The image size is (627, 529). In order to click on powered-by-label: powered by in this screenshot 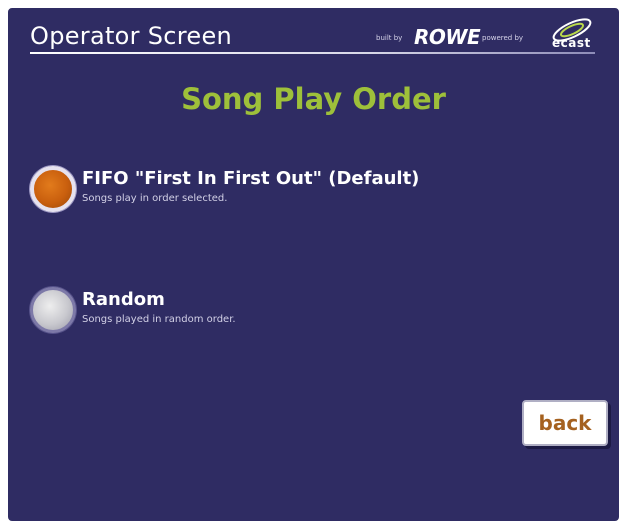, I will do `click(503, 38)`.